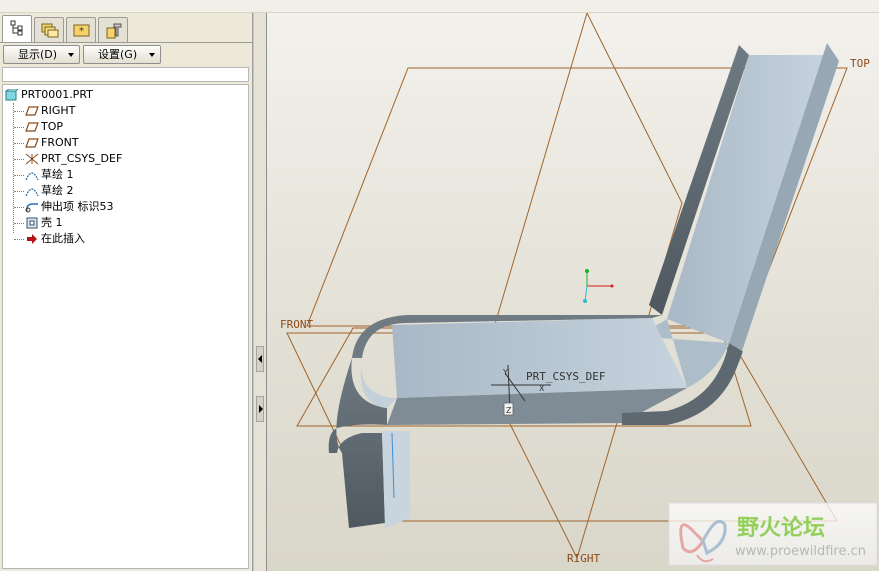 This screenshot has width=879, height=571. I want to click on expand-right-button, so click(260, 409).